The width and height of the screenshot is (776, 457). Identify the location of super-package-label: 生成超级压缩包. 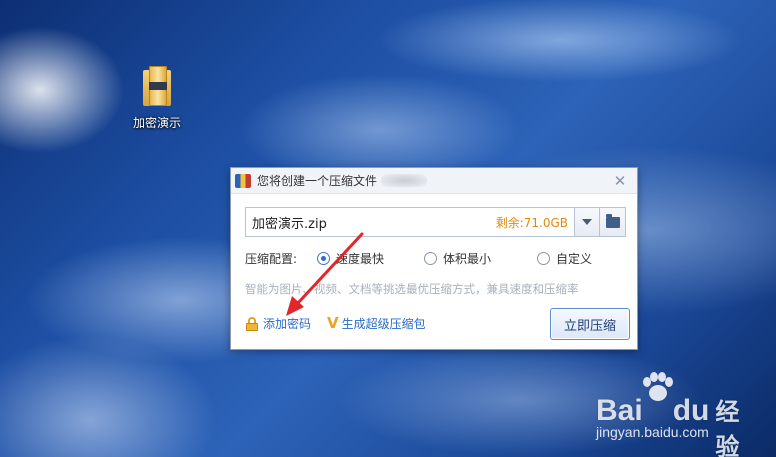
(383, 324).